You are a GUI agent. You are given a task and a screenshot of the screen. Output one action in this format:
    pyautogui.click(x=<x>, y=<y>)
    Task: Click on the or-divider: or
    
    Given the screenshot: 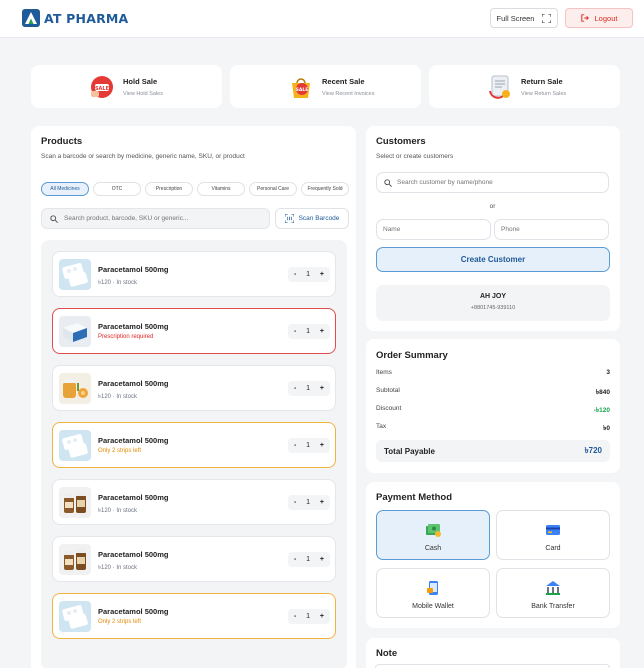 What is the action you would take?
    pyautogui.click(x=492, y=206)
    